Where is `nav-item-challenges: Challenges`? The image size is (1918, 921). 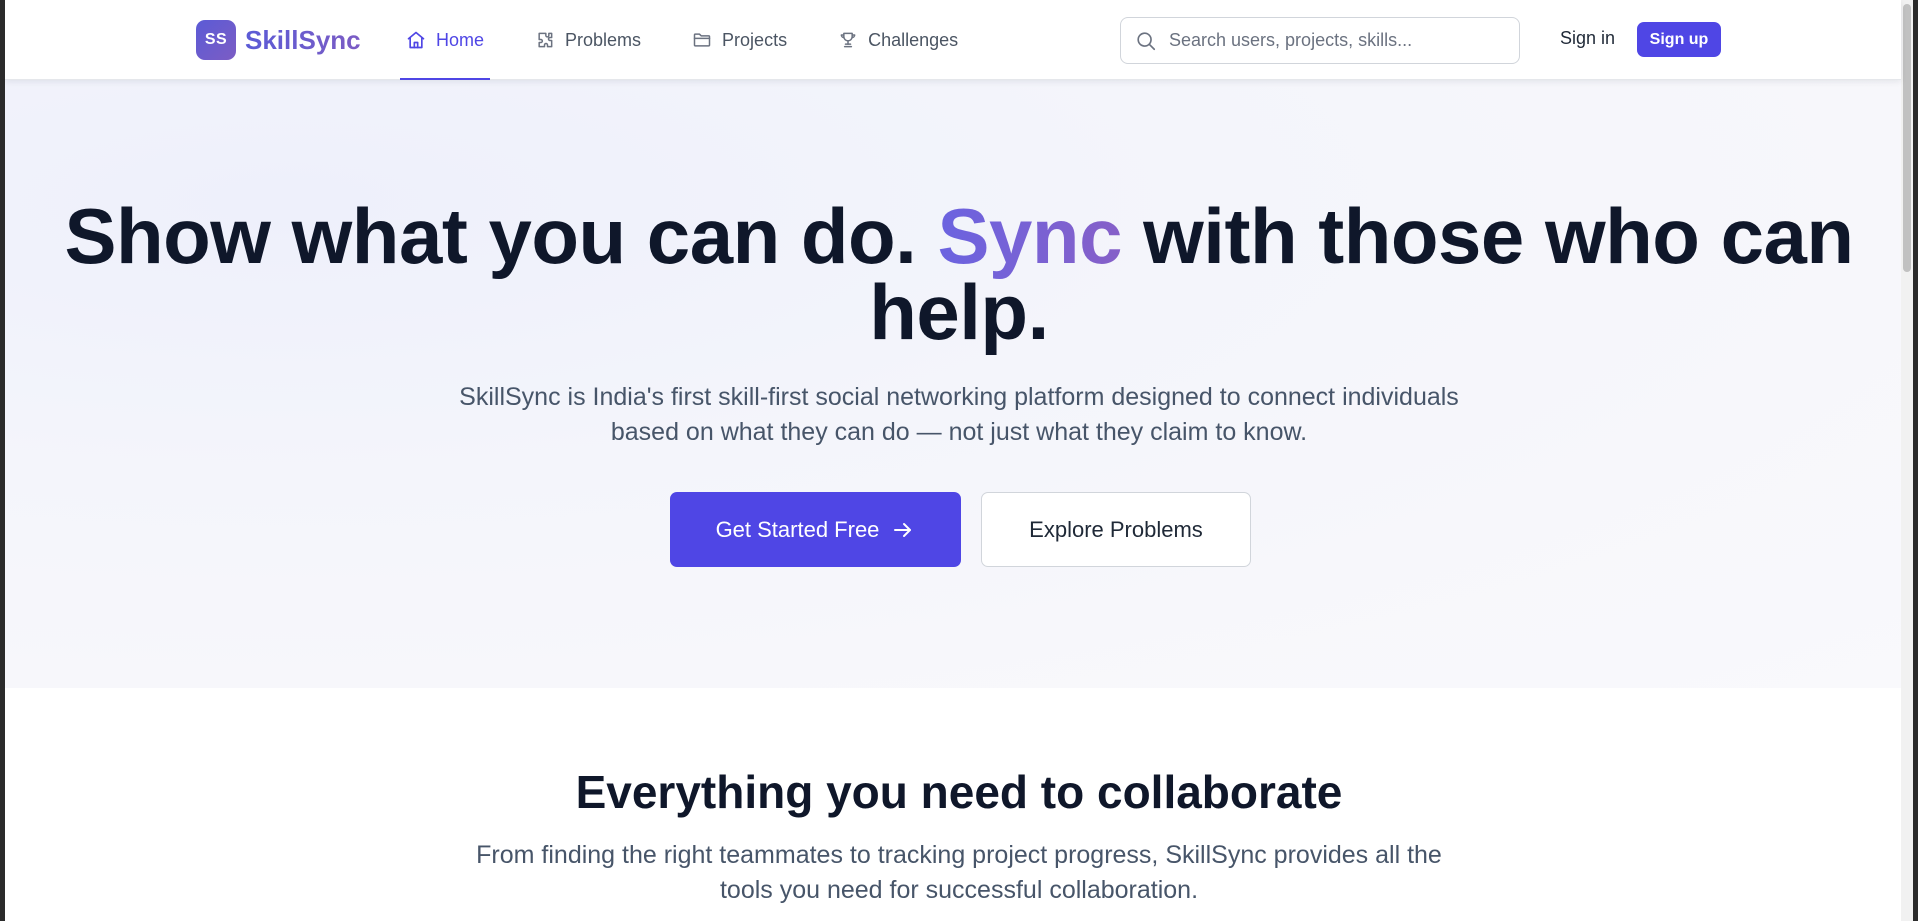
nav-item-challenges: Challenges is located at coordinates (898, 40).